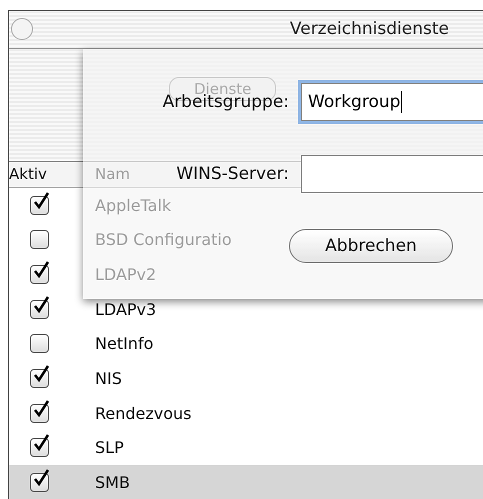  I want to click on input-field, so click(392, 174).